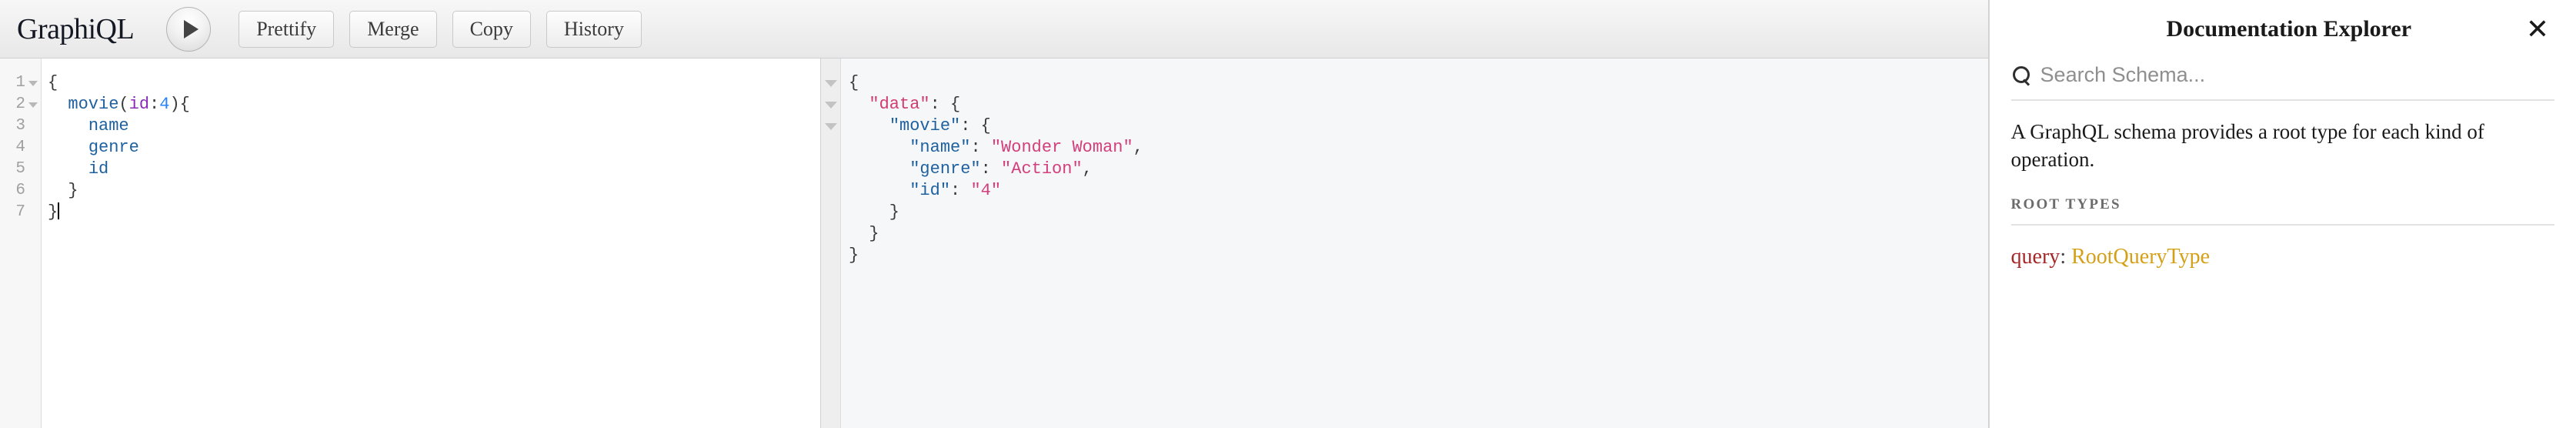 The height and width of the screenshot is (428, 2576). I want to click on doc-explorer-header: Documentation Explorer ✕, so click(2282, 29).